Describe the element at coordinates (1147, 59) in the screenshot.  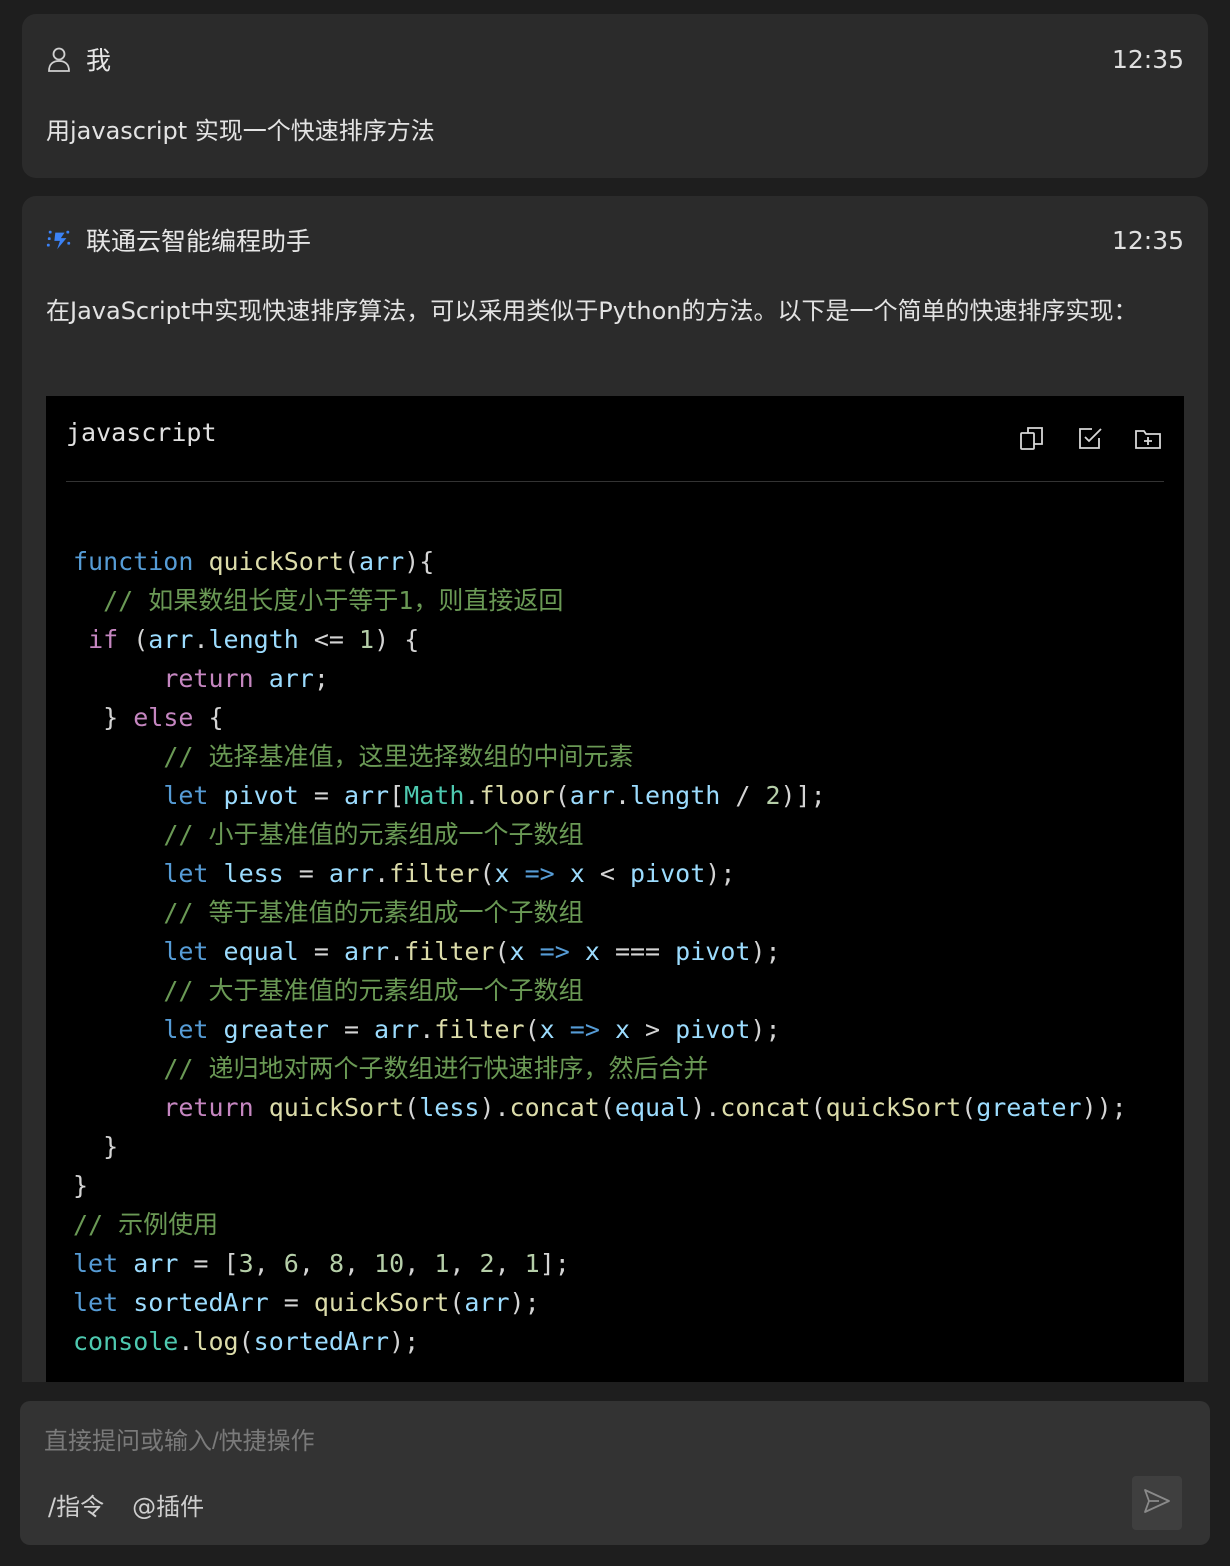
I see `user-message-time: 12:35` at that location.